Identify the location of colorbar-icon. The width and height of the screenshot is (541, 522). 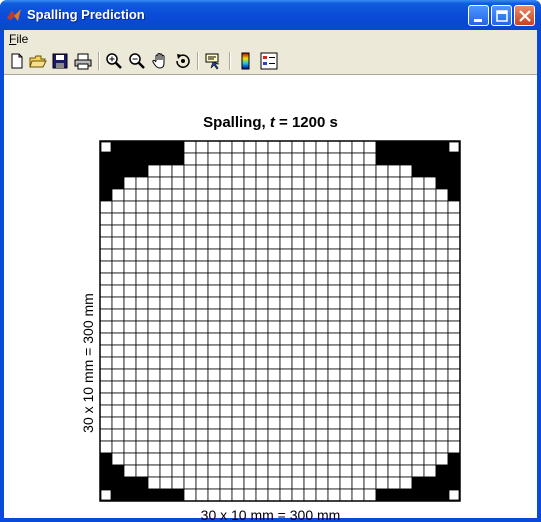
(246, 61).